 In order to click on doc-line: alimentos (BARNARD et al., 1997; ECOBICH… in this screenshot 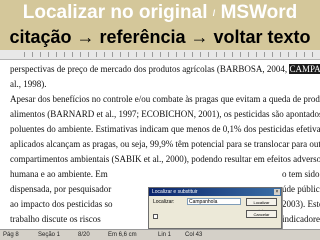, I will do `click(165, 114)`.